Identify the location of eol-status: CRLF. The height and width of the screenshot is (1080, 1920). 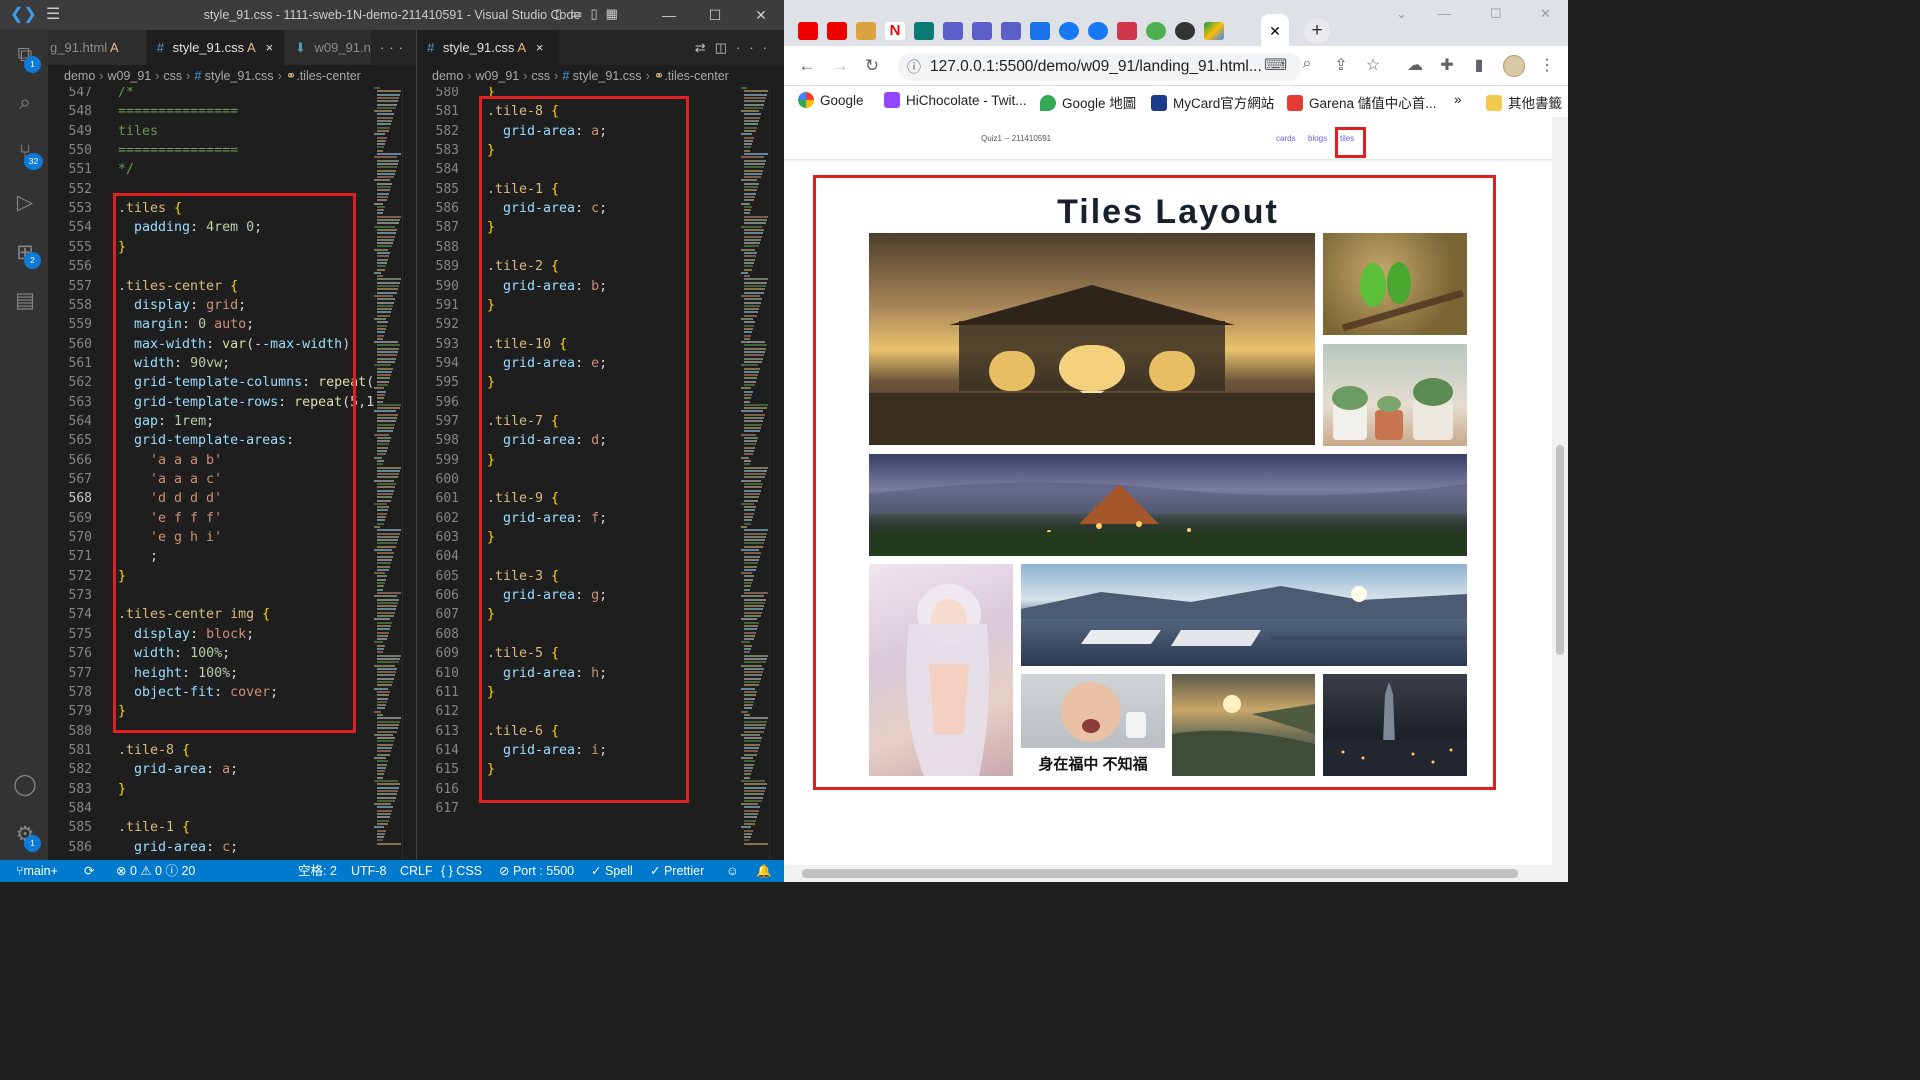
(416, 871).